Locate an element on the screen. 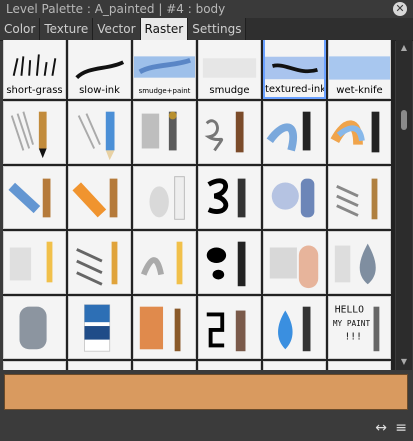 This screenshot has height=441, width=413. brush-label: wet-knife is located at coordinates (359, 90).